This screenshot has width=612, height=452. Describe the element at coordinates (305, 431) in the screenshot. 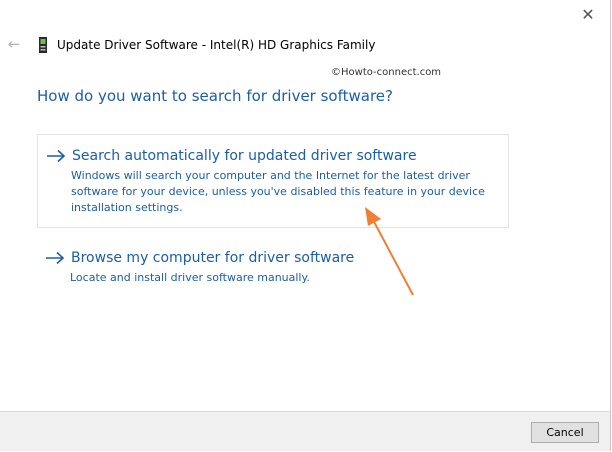

I see `dialog-footer: Cancel` at that location.